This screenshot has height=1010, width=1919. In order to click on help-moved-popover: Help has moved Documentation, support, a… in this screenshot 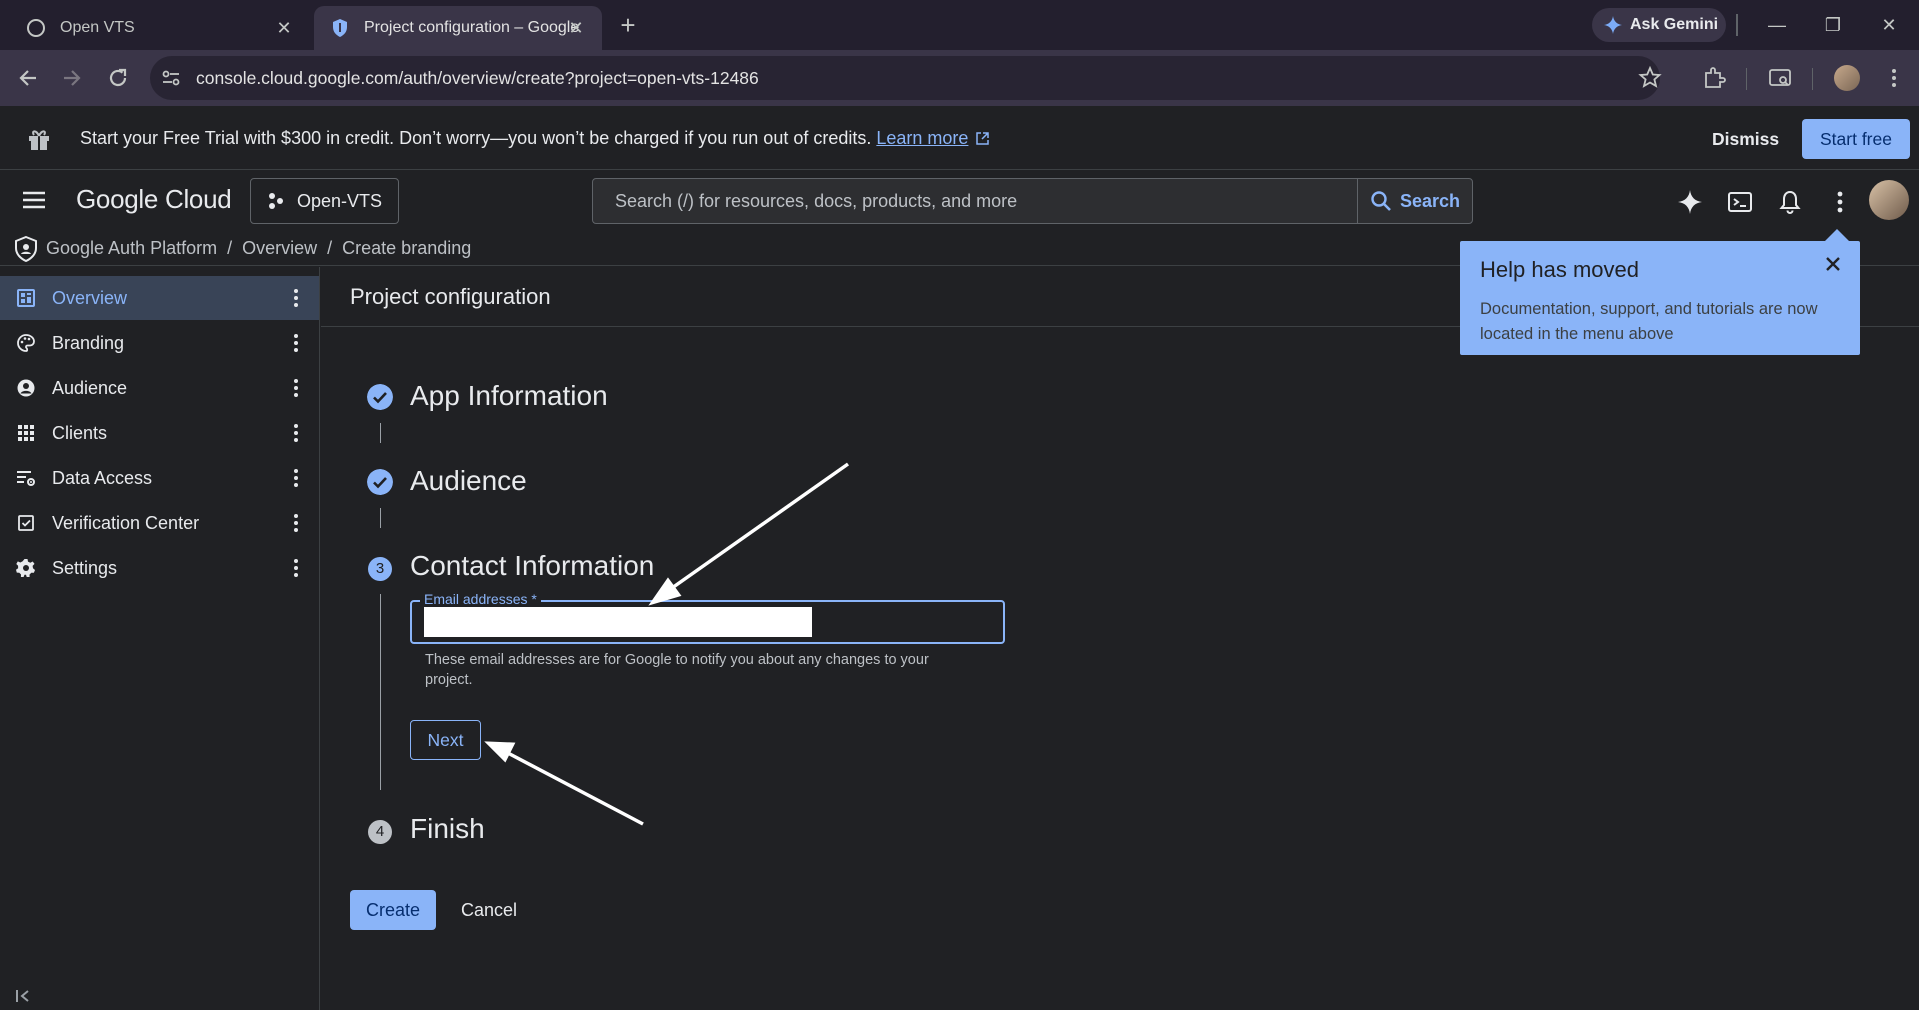, I will do `click(1660, 298)`.